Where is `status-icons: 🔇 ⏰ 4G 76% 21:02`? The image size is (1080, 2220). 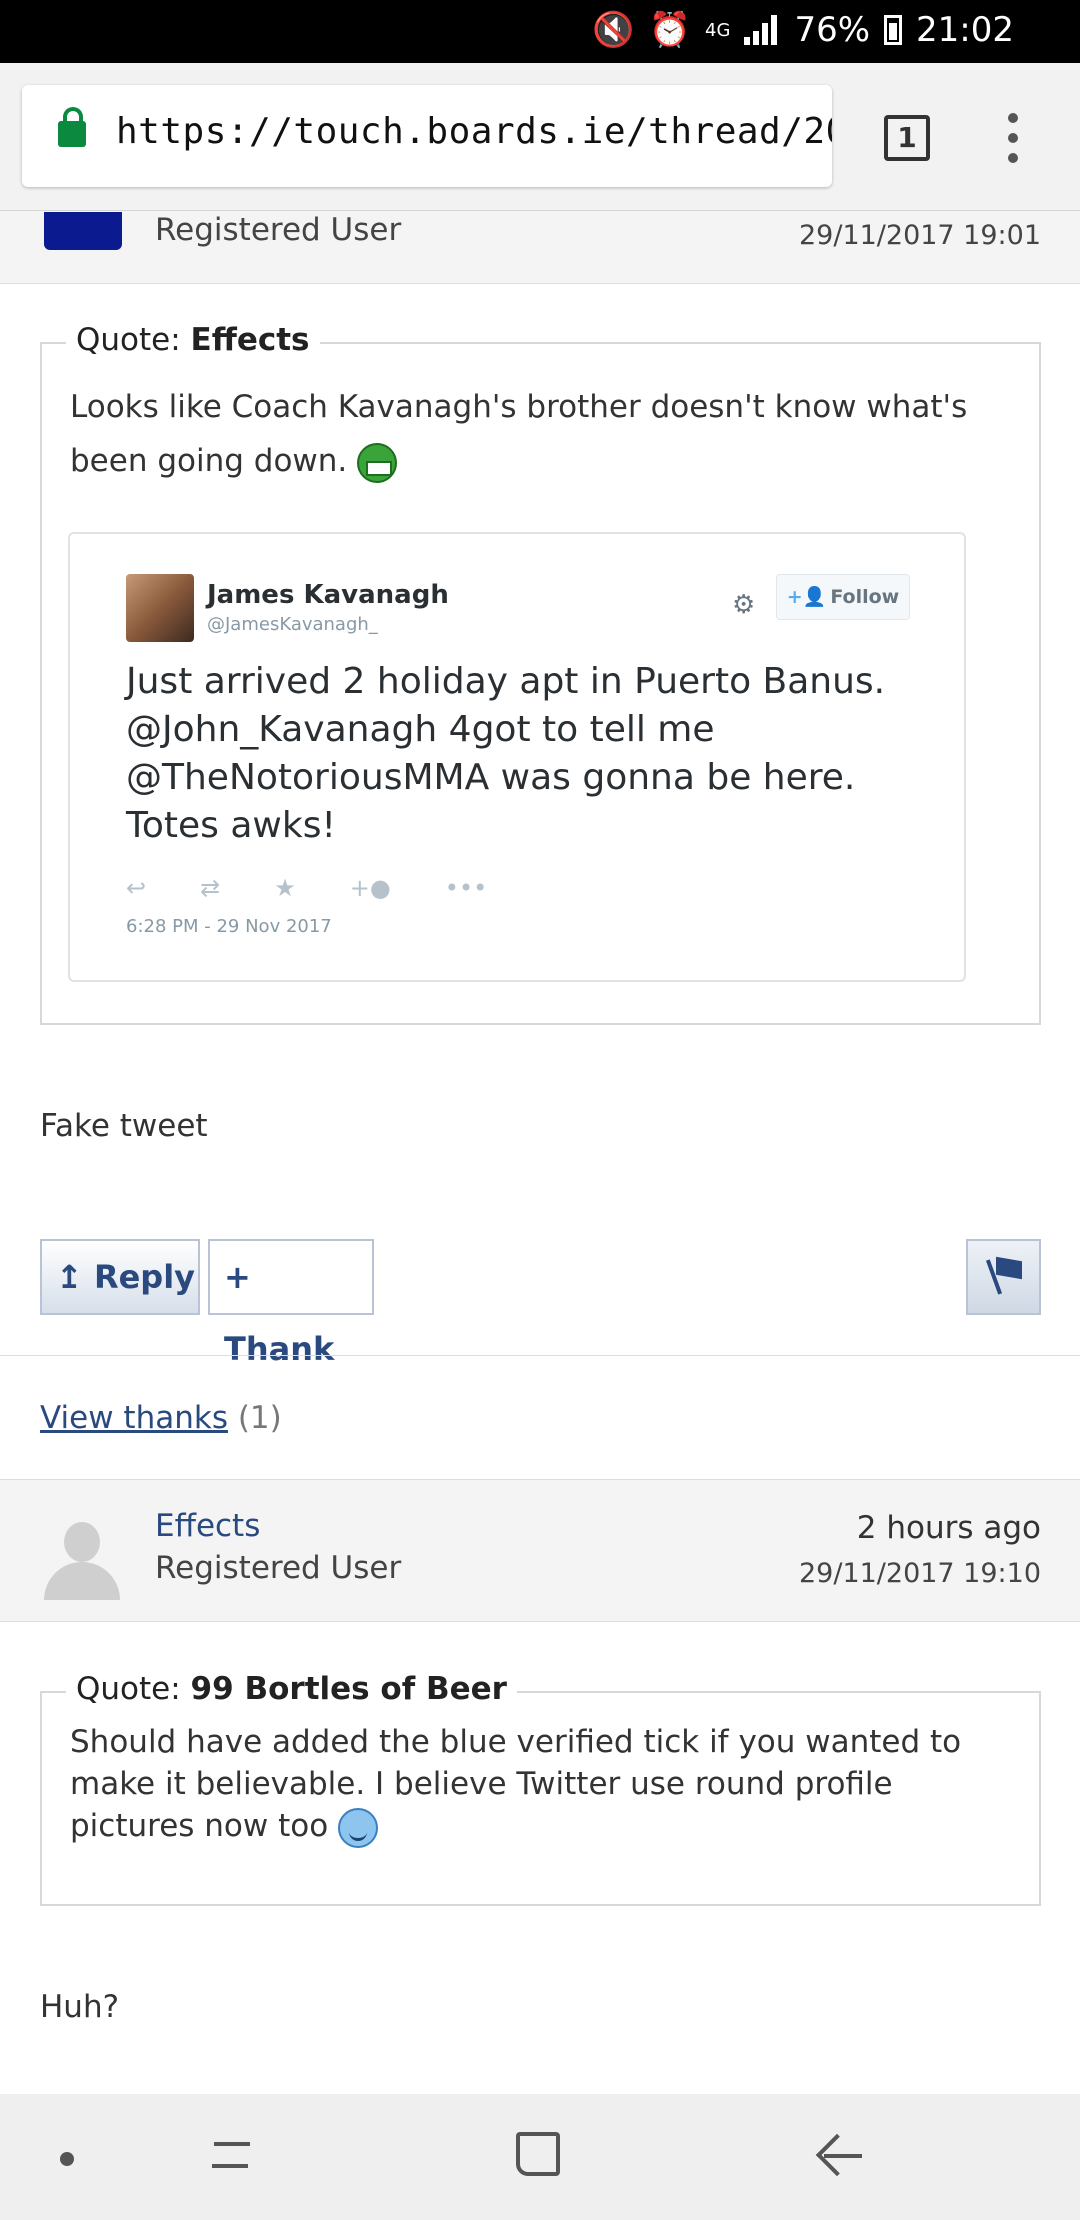
status-icons: 🔇 ⏰ 4G 76% 21:02 is located at coordinates (803, 30).